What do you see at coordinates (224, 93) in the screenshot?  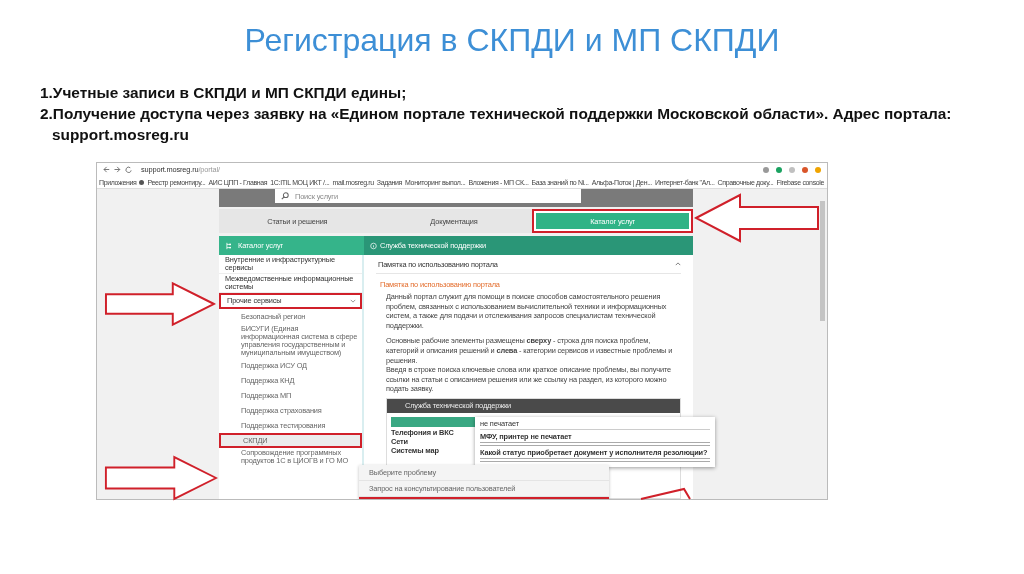 I see `bullet-text: 1.Учетные записи в СКПДИ и МП СКПДИ едины;` at bounding box center [224, 93].